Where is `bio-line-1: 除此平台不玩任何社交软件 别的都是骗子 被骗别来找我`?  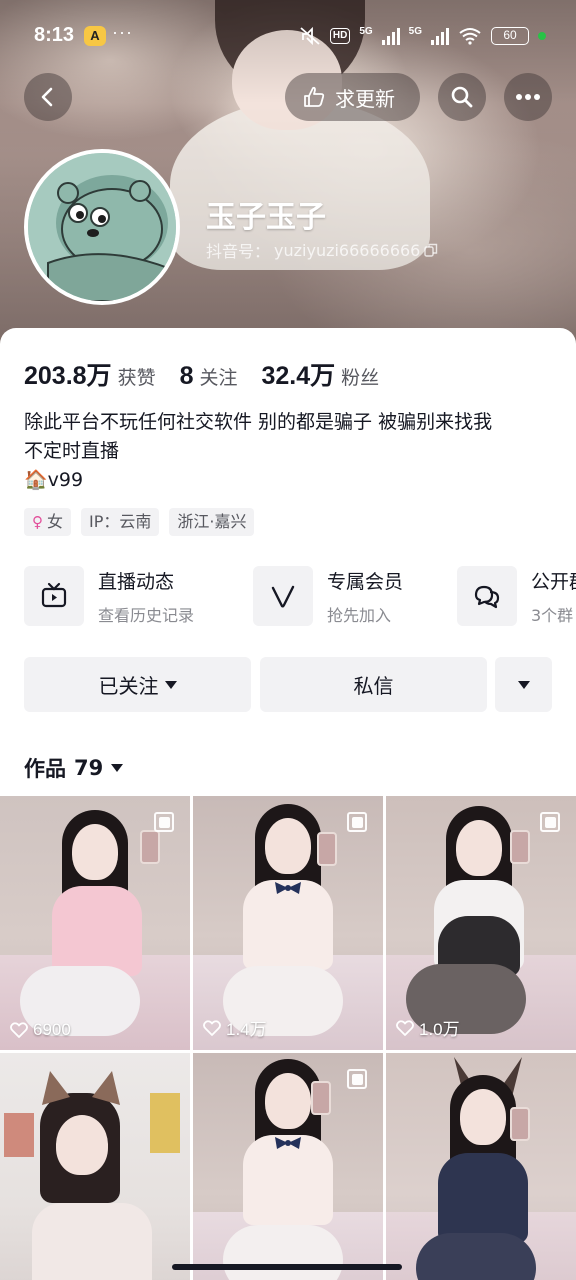 bio-line-1: 除此平台不玩任何社交软件 别的都是骗子 被骗别来找我 is located at coordinates (258, 422).